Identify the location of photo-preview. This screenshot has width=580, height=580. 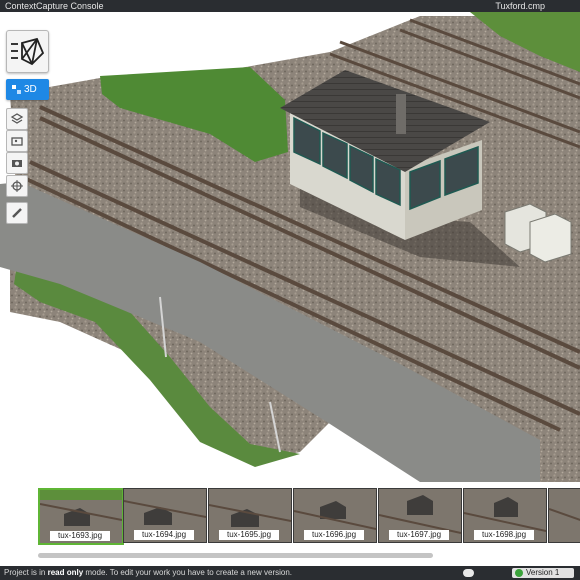
(564, 515).